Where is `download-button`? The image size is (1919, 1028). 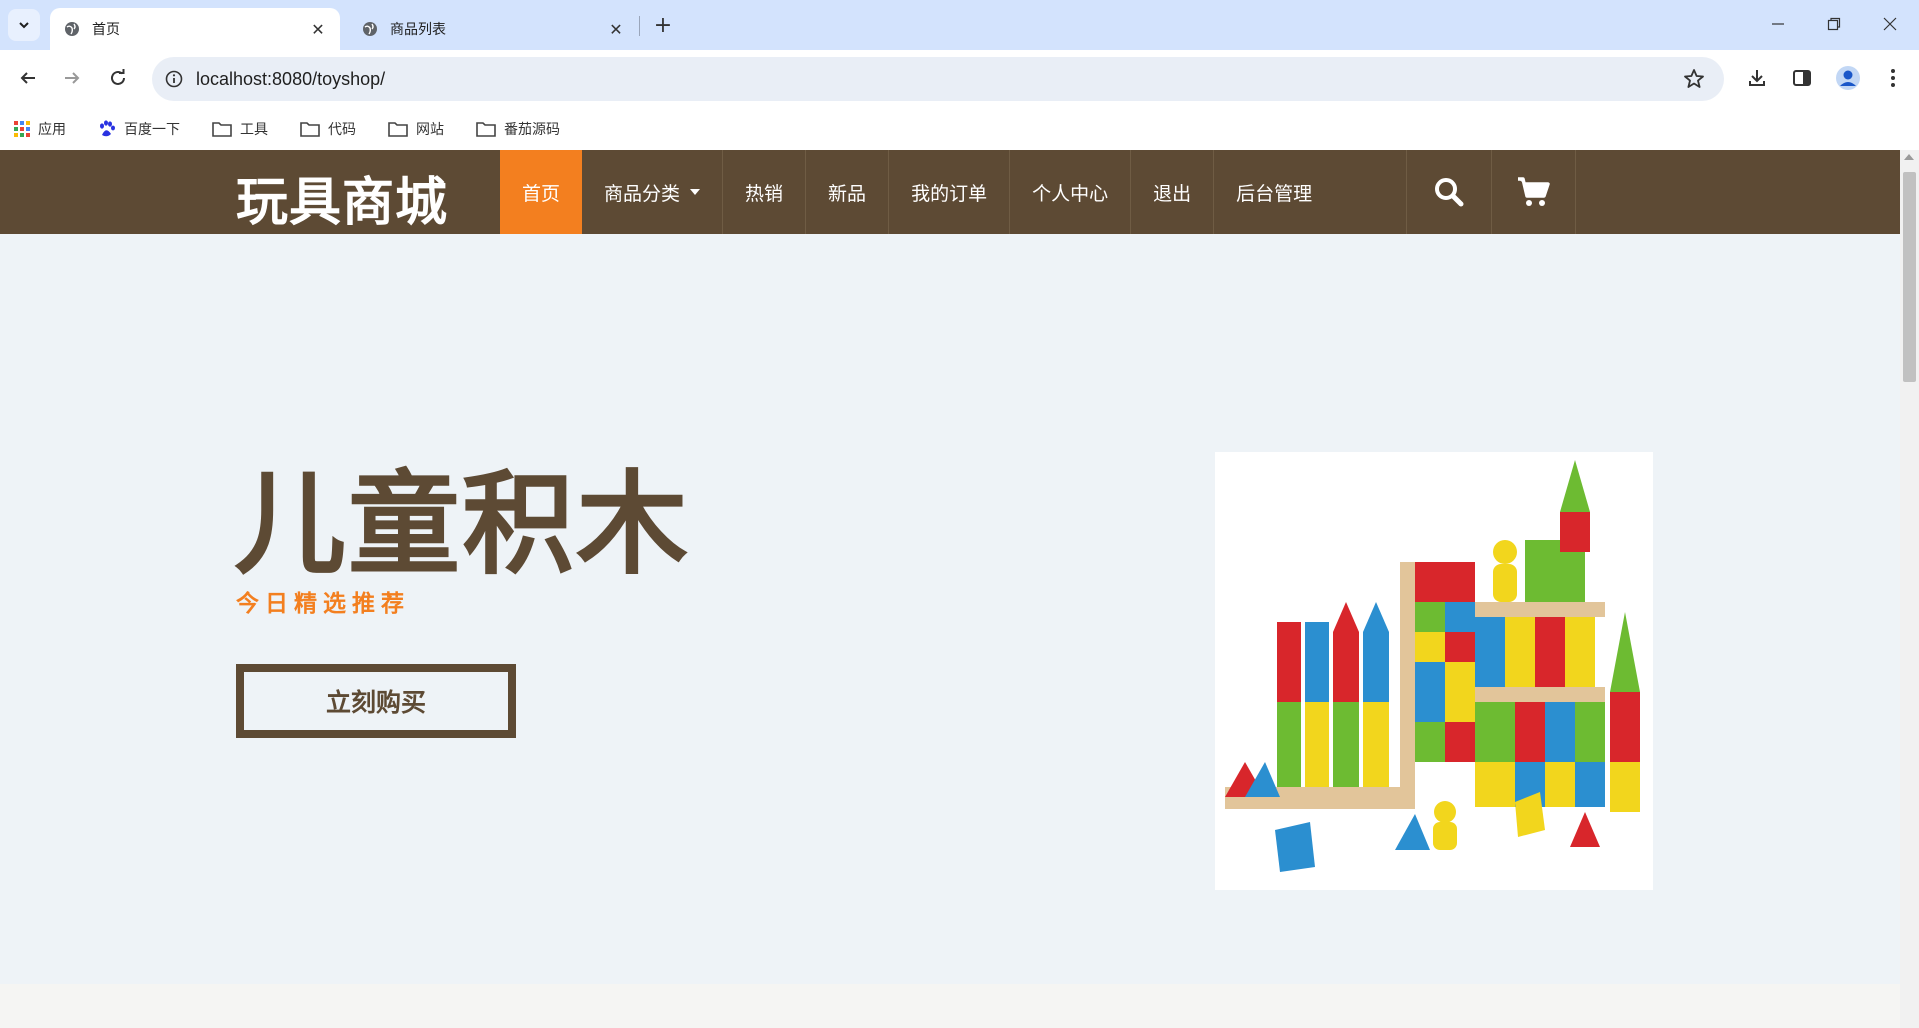
download-button is located at coordinates (1757, 78).